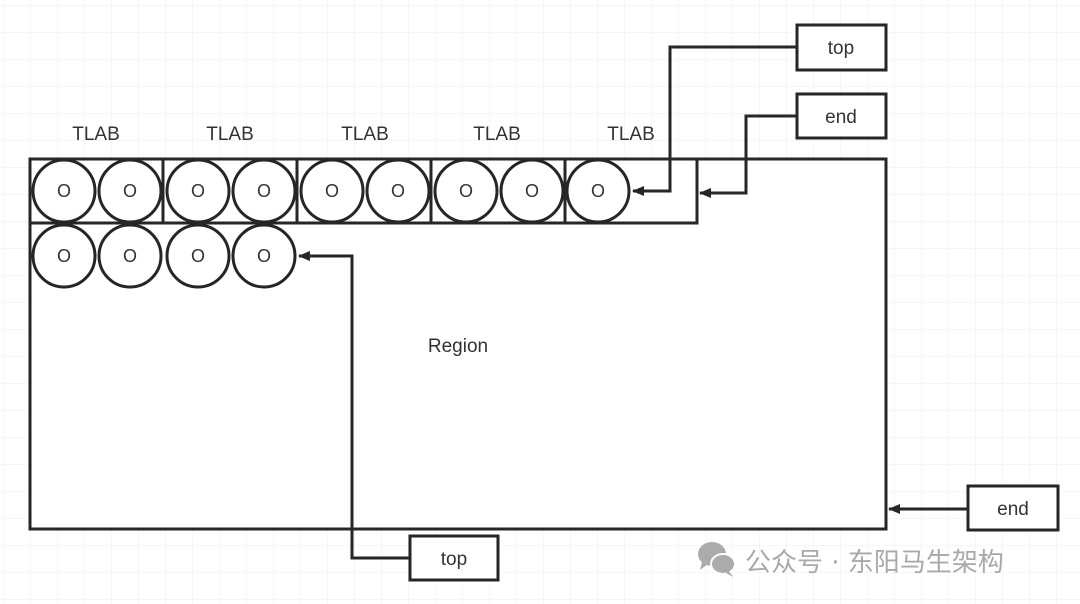  What do you see at coordinates (841, 117) in the screenshot?
I see `tlab-end-label: end` at bounding box center [841, 117].